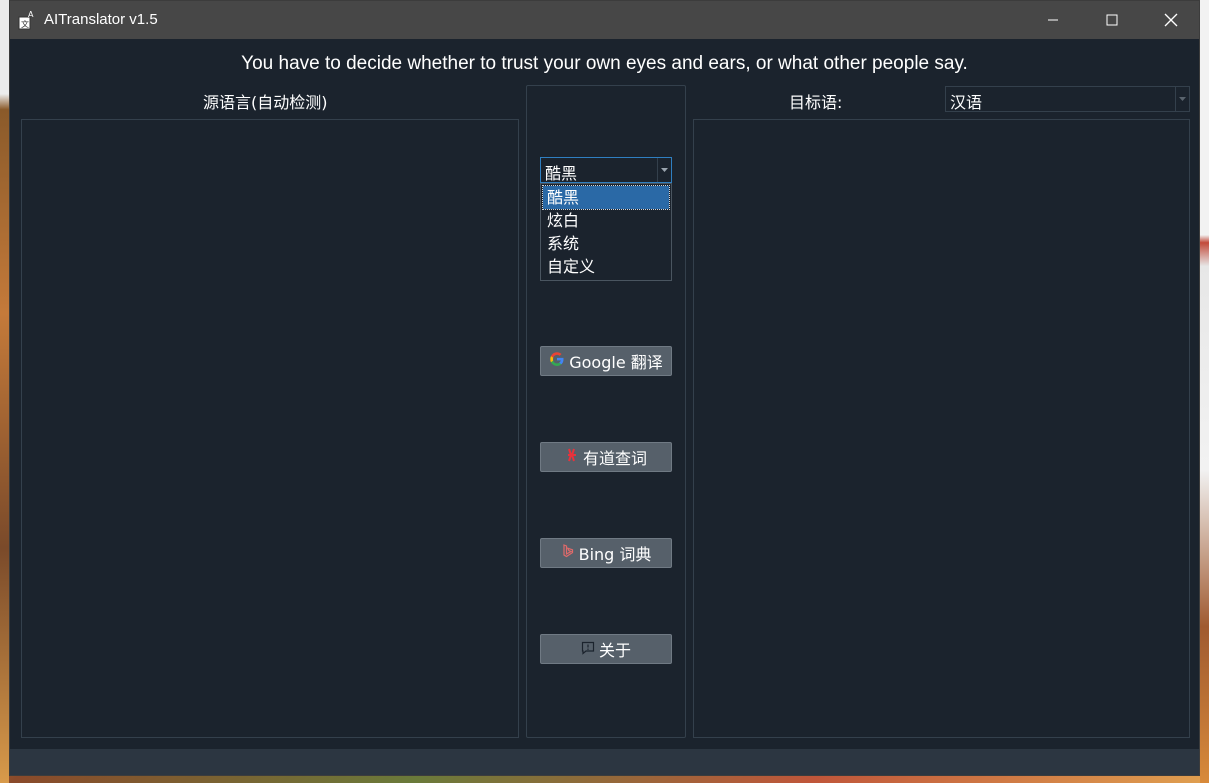 This screenshot has width=1209, height=783. I want to click on theme-option-system: 系统, so click(606, 243).